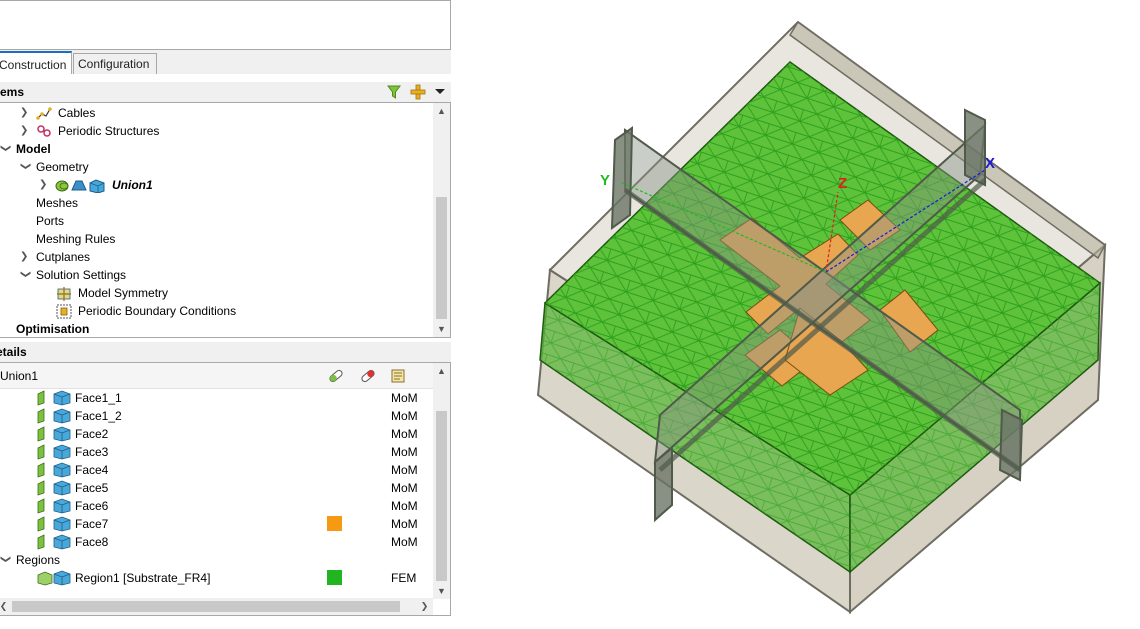 The width and height of the screenshot is (1140, 629). What do you see at coordinates (216, 113) in the screenshot?
I see `tree-item-cables: ❯ Cables` at bounding box center [216, 113].